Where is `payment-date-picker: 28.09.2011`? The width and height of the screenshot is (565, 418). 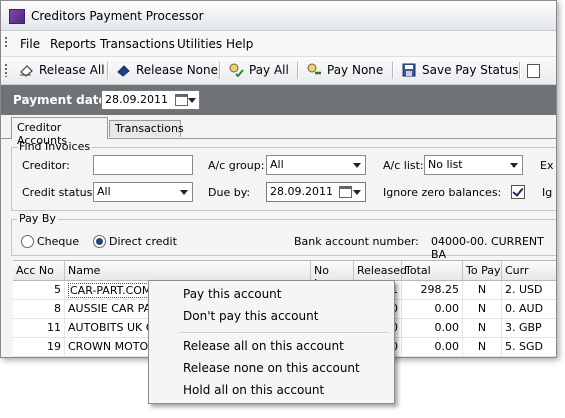
payment-date-picker: 28.09.2011 is located at coordinates (150, 100).